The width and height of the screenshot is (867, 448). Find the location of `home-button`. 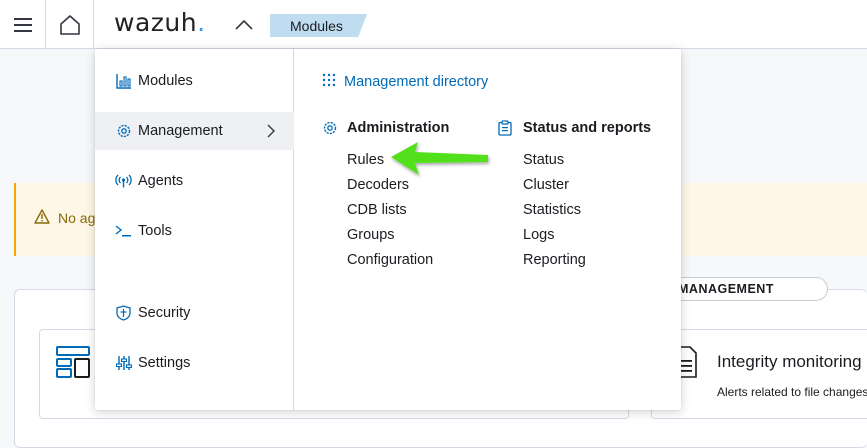

home-button is located at coordinates (70, 24).